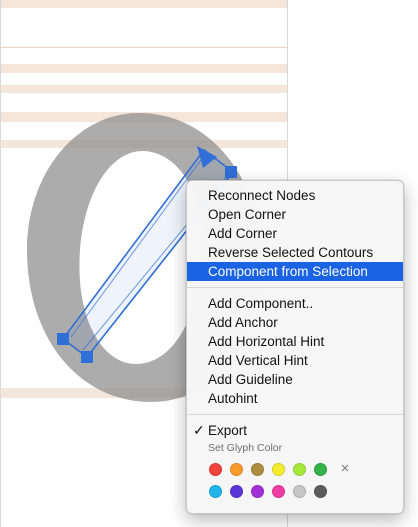  Describe the element at coordinates (295, 271) in the screenshot. I see `menu-item-component-from-selection: Component from Selection` at that location.